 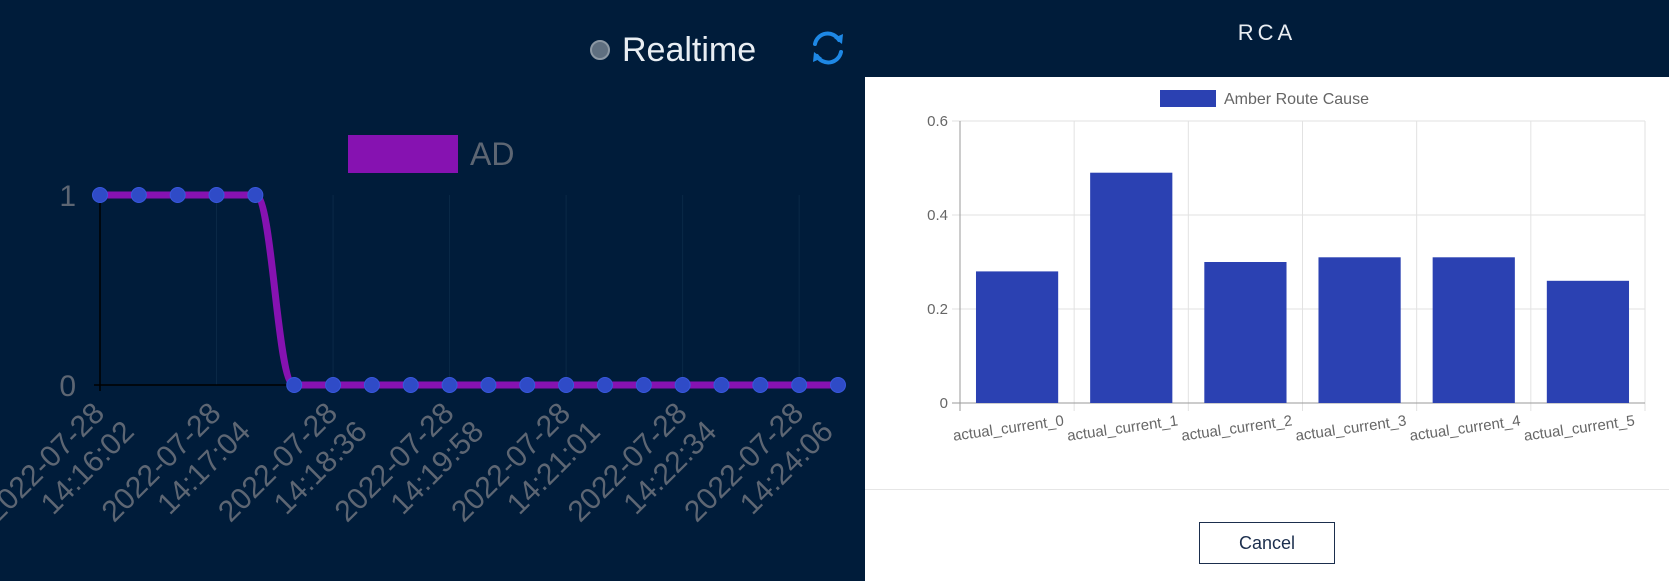 I want to click on bar-chart-legend: Amber Route Cause, so click(x=1264, y=99).